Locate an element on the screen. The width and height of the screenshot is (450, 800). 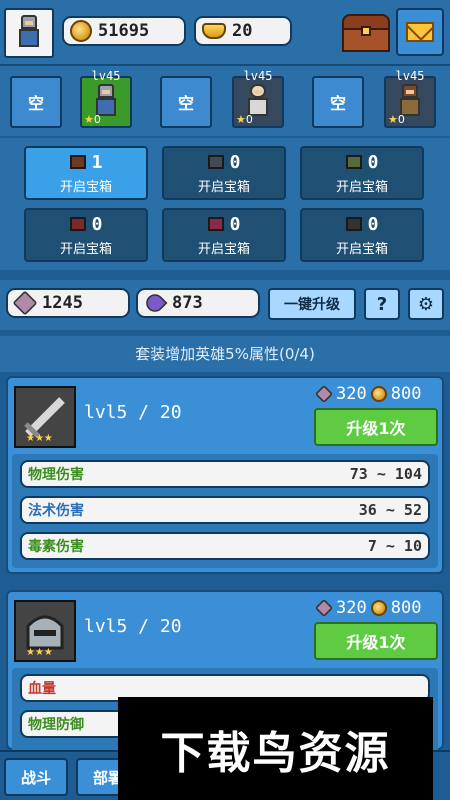
stat-row: 毒素伤害 7 ~ 10 is located at coordinates (225, 546).